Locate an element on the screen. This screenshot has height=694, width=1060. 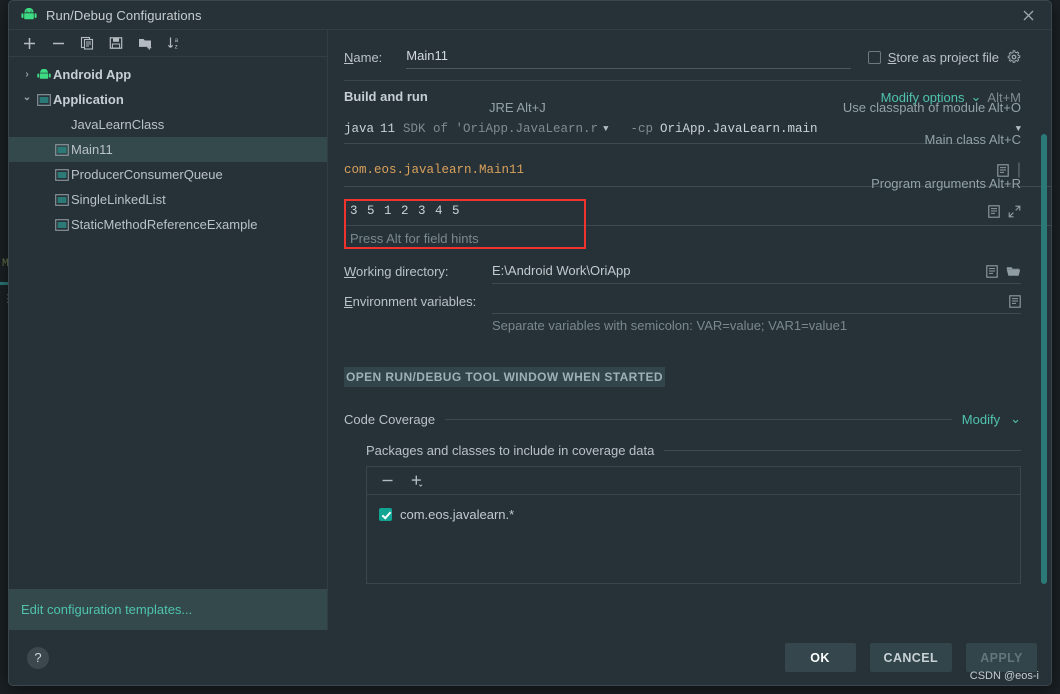
expand-editor-icon is located at coordinates (1014, 211).